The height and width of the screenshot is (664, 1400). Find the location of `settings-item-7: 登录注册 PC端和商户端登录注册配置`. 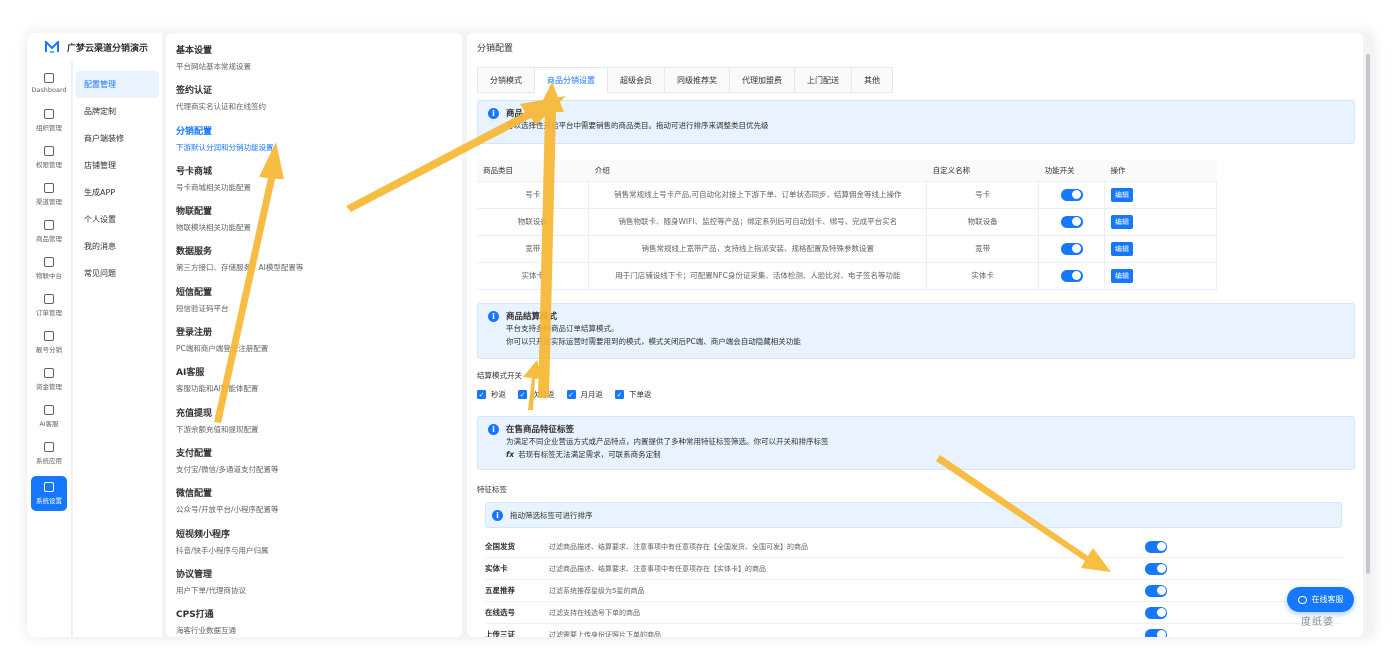

settings-item-7: 登录注册 PC端和商户端登录注册配置 is located at coordinates (314, 347).